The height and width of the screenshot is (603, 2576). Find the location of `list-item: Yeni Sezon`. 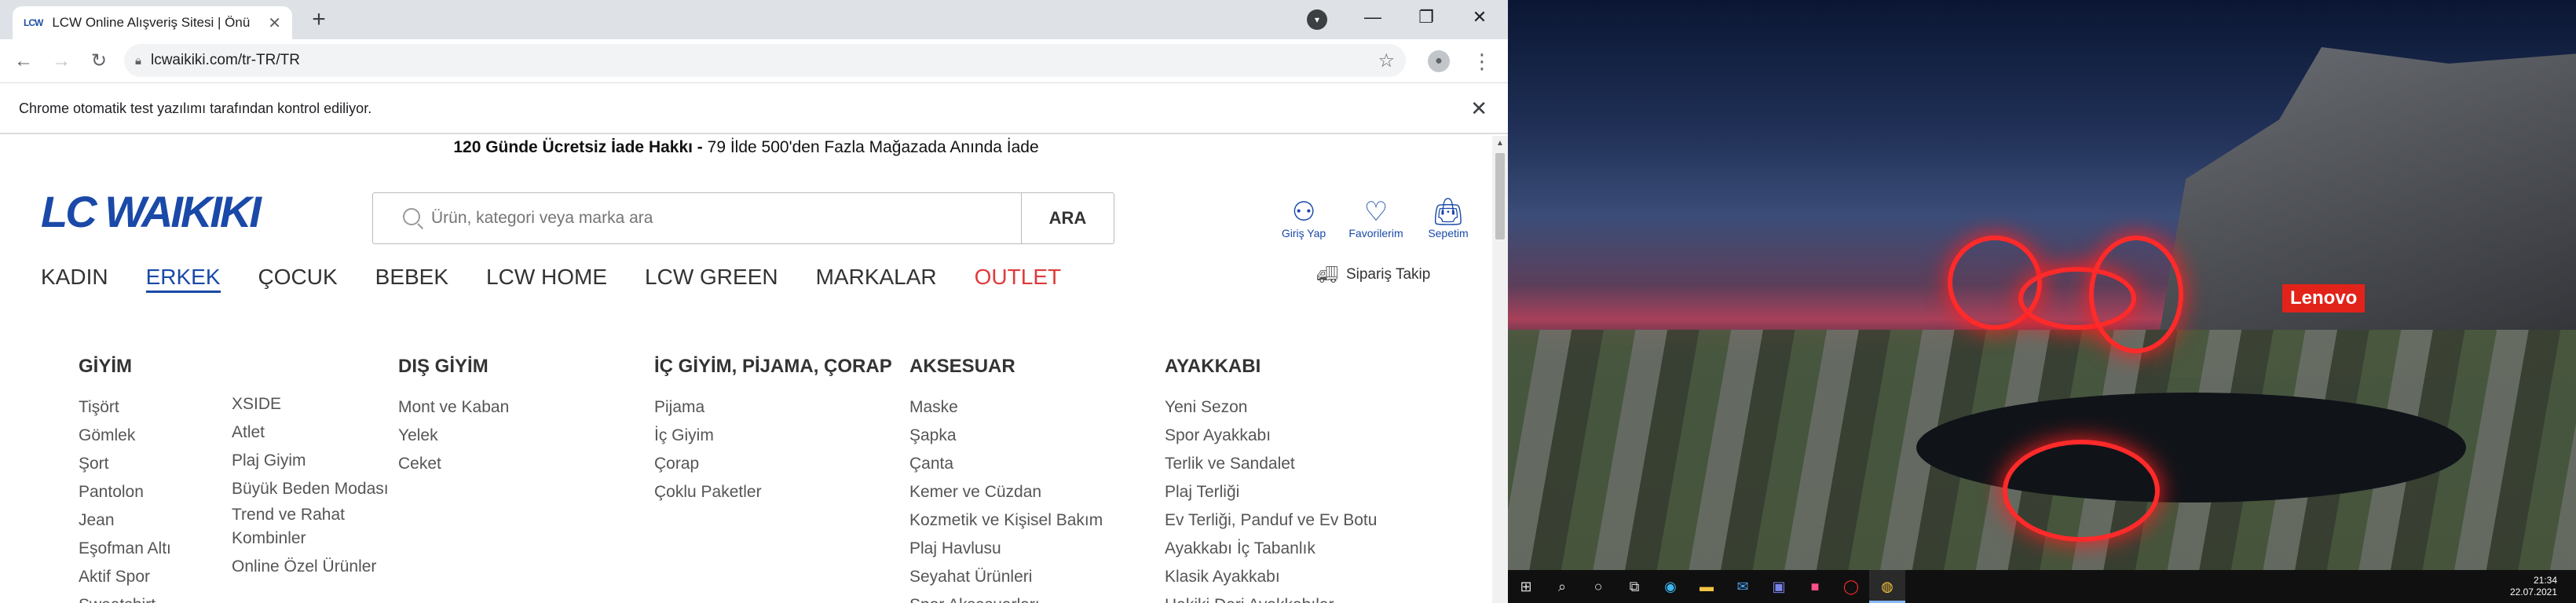

list-item: Yeni Sezon is located at coordinates (1271, 407).